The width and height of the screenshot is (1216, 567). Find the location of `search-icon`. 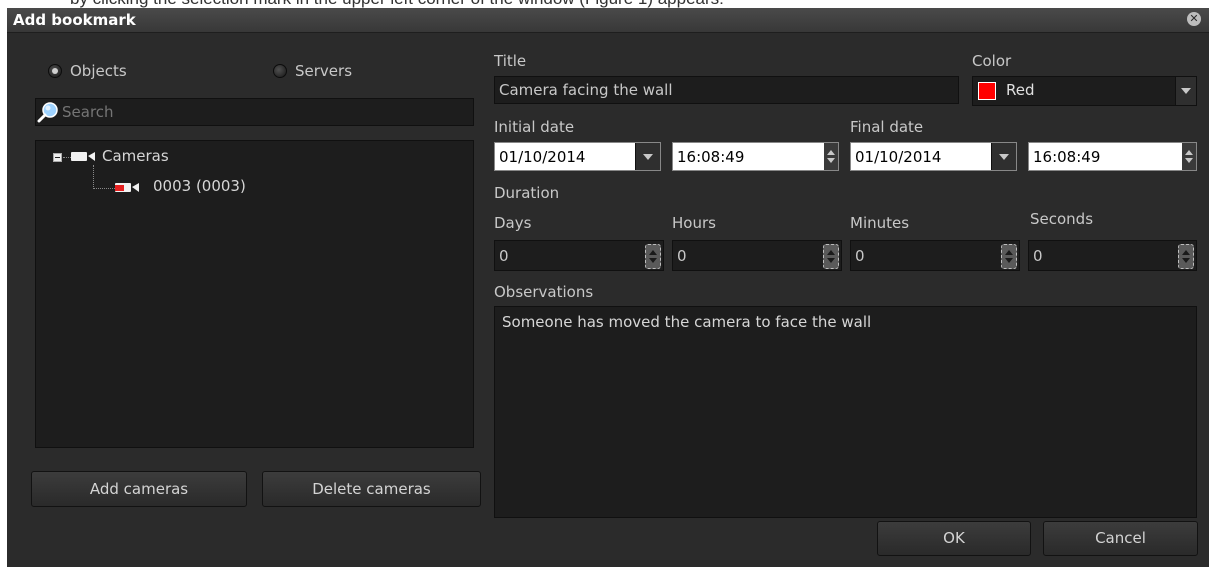

search-icon is located at coordinates (47, 112).